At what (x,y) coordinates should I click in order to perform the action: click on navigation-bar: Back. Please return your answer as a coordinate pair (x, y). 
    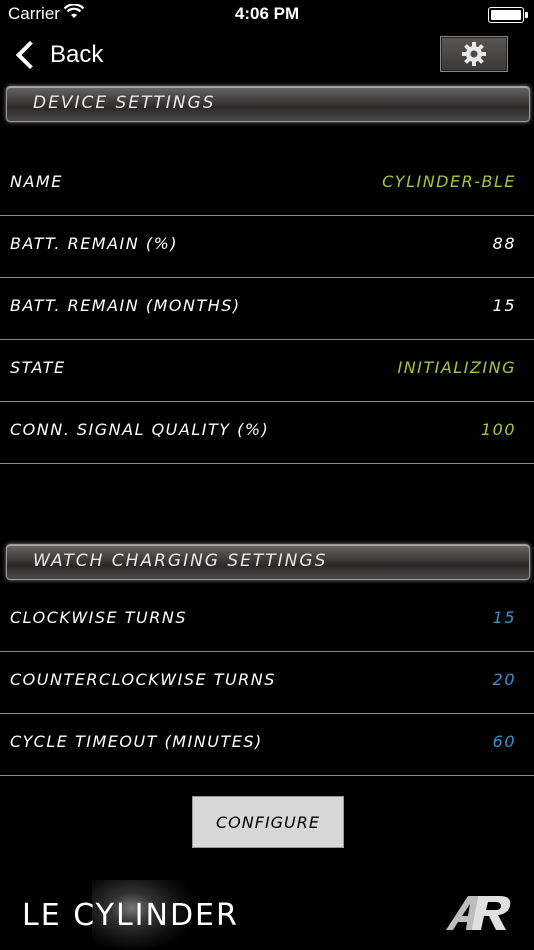
    Looking at the image, I should click on (267, 56).